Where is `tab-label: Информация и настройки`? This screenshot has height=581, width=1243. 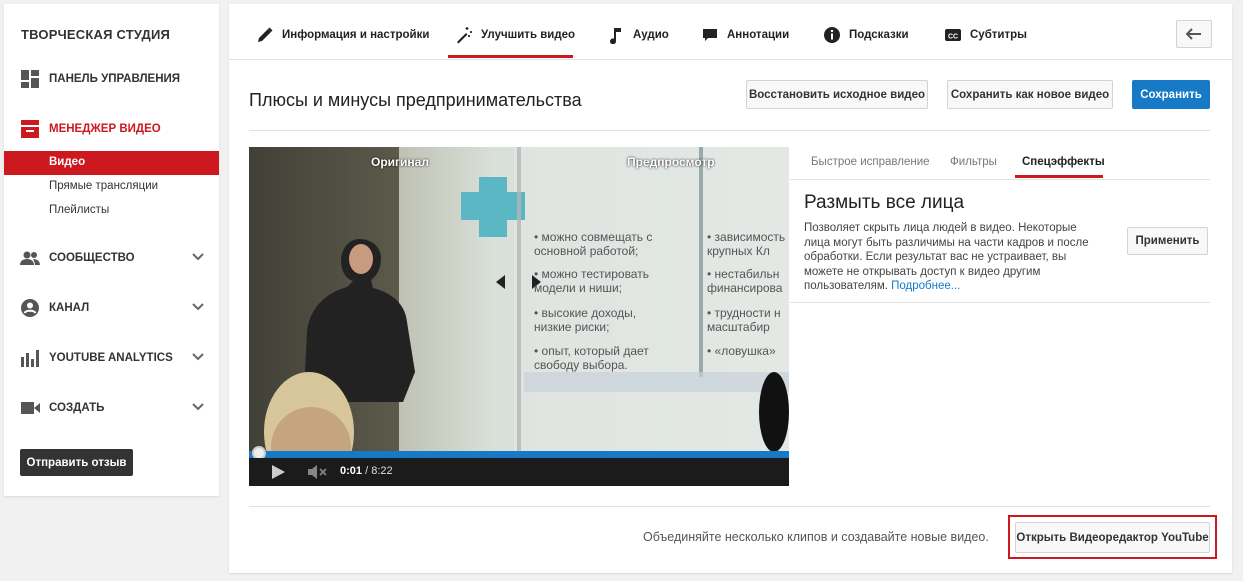 tab-label: Информация и настройки is located at coordinates (356, 35).